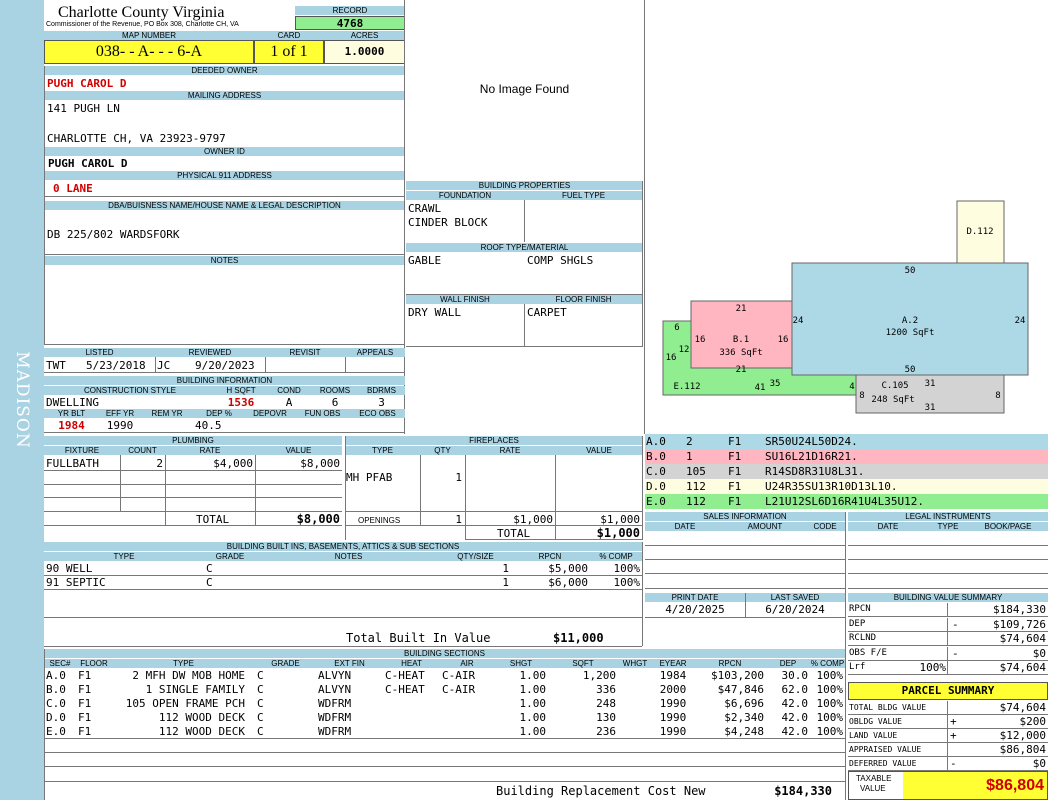  What do you see at coordinates (120, 425) in the screenshot?
I see `effyr-value: 1990` at bounding box center [120, 425].